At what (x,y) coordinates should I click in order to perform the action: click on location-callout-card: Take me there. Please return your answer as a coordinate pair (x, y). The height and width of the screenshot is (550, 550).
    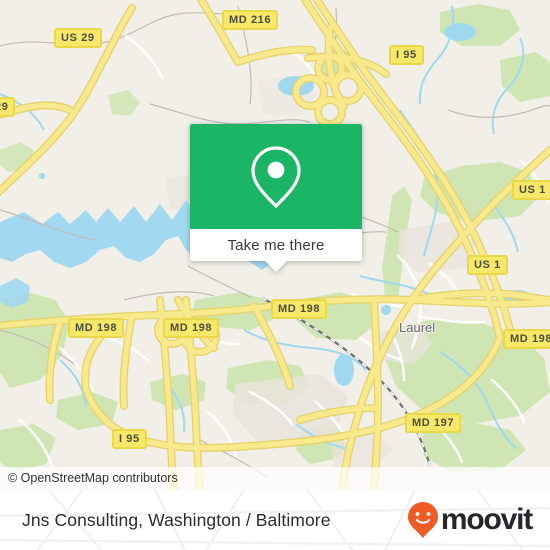
    Looking at the image, I should click on (276, 198).